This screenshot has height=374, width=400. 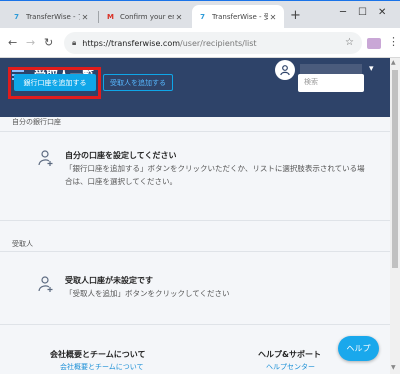 What do you see at coordinates (131, 43) in the screenshot?
I see `url-host: https://transferwise.com` at bounding box center [131, 43].